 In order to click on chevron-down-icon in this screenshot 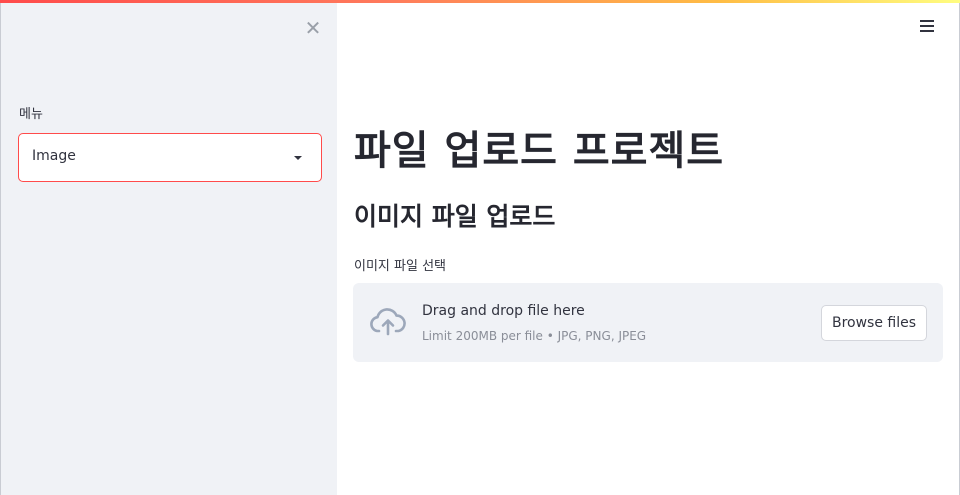, I will do `click(298, 158)`.